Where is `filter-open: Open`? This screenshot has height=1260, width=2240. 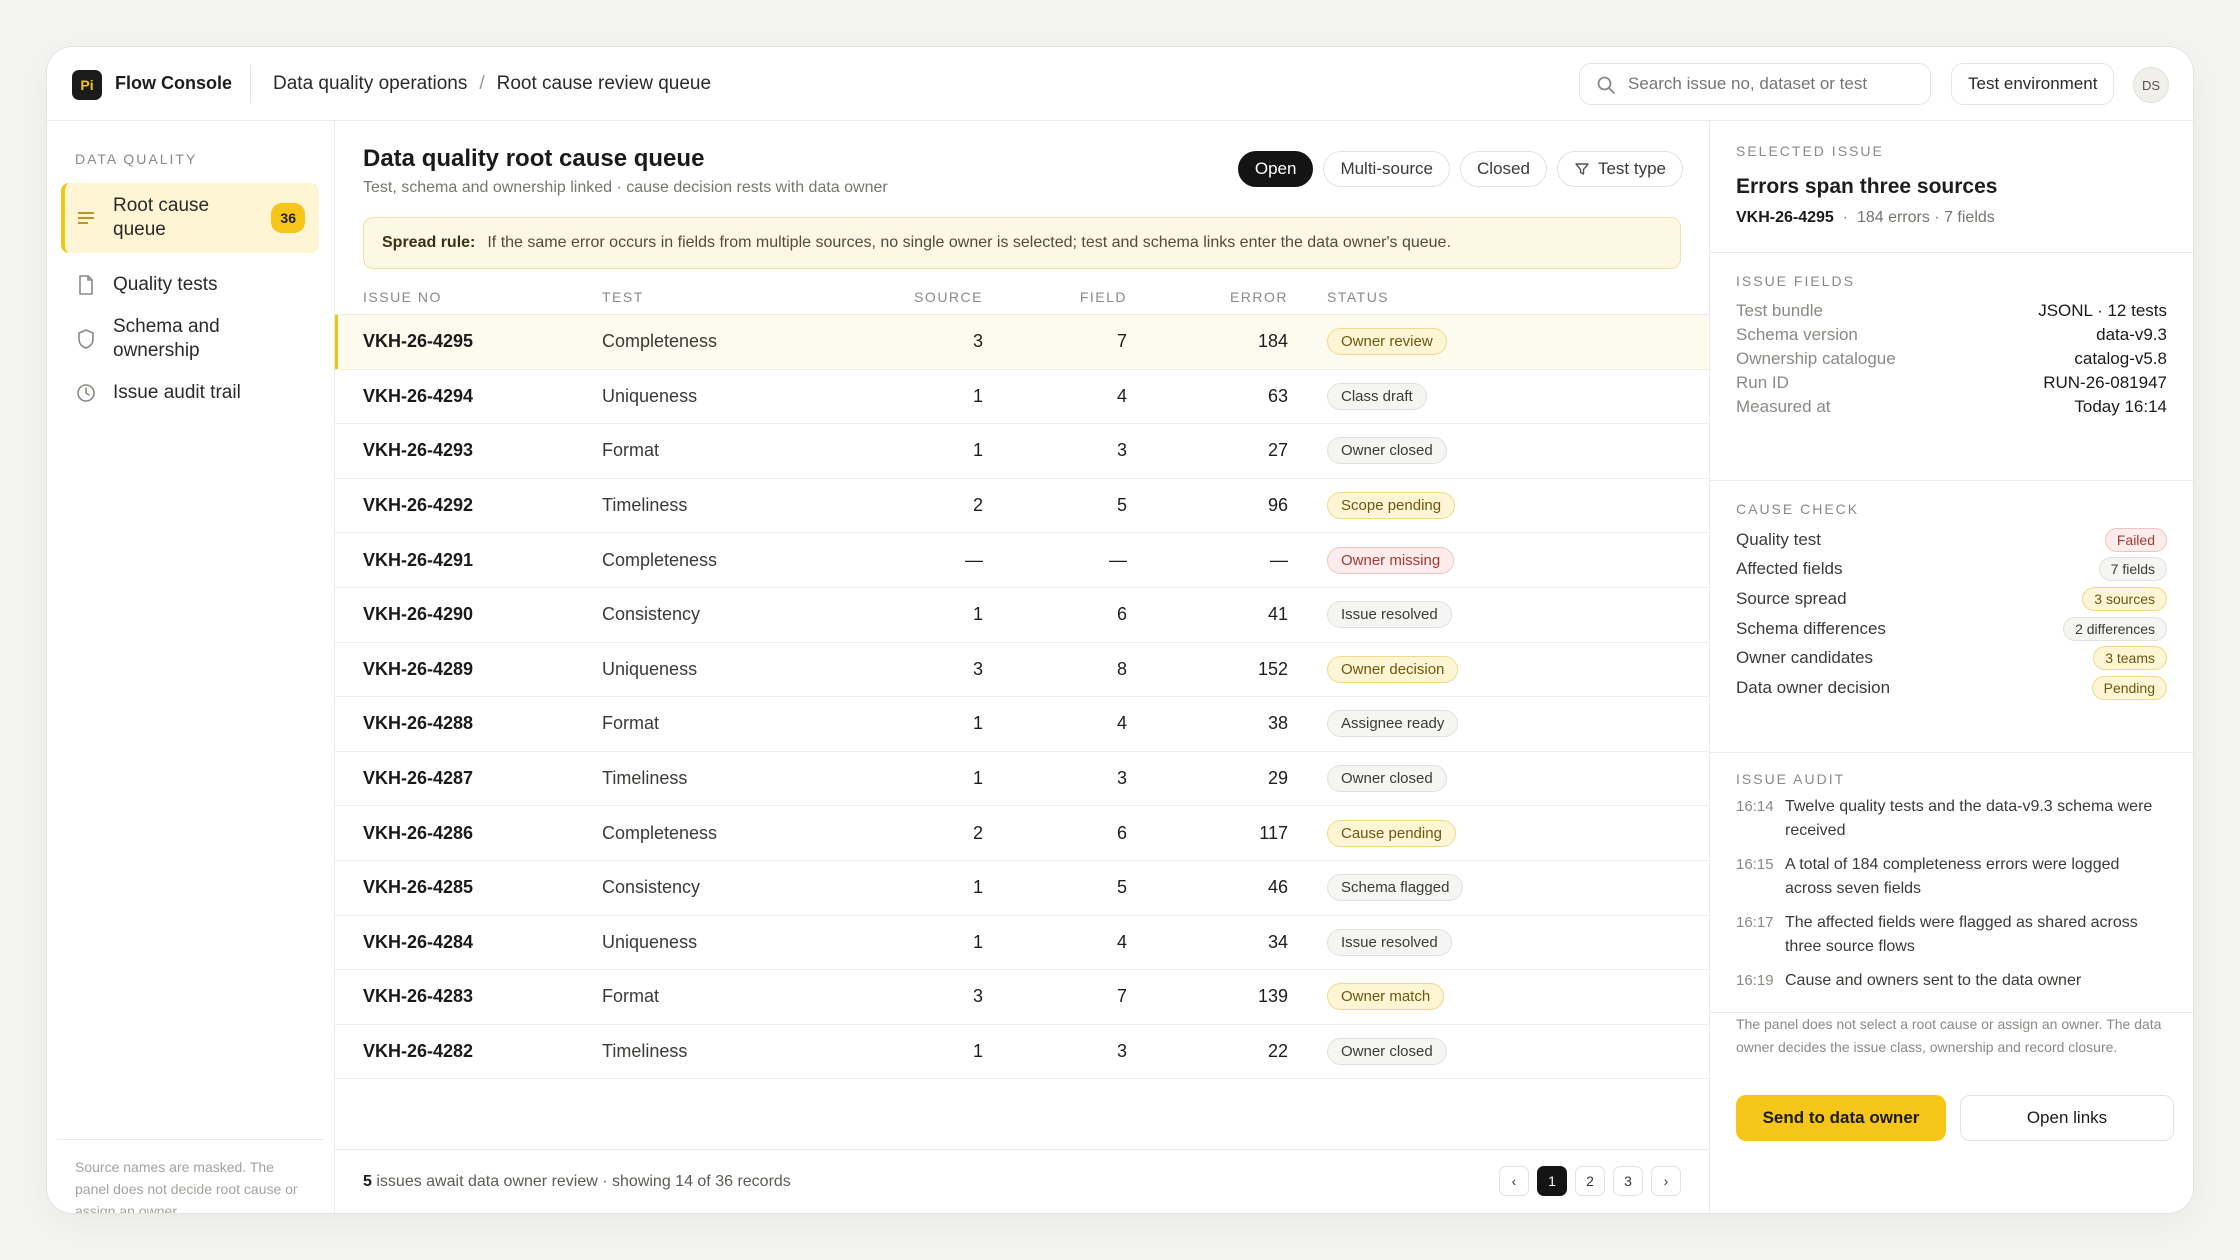
filter-open: Open is located at coordinates (1275, 169).